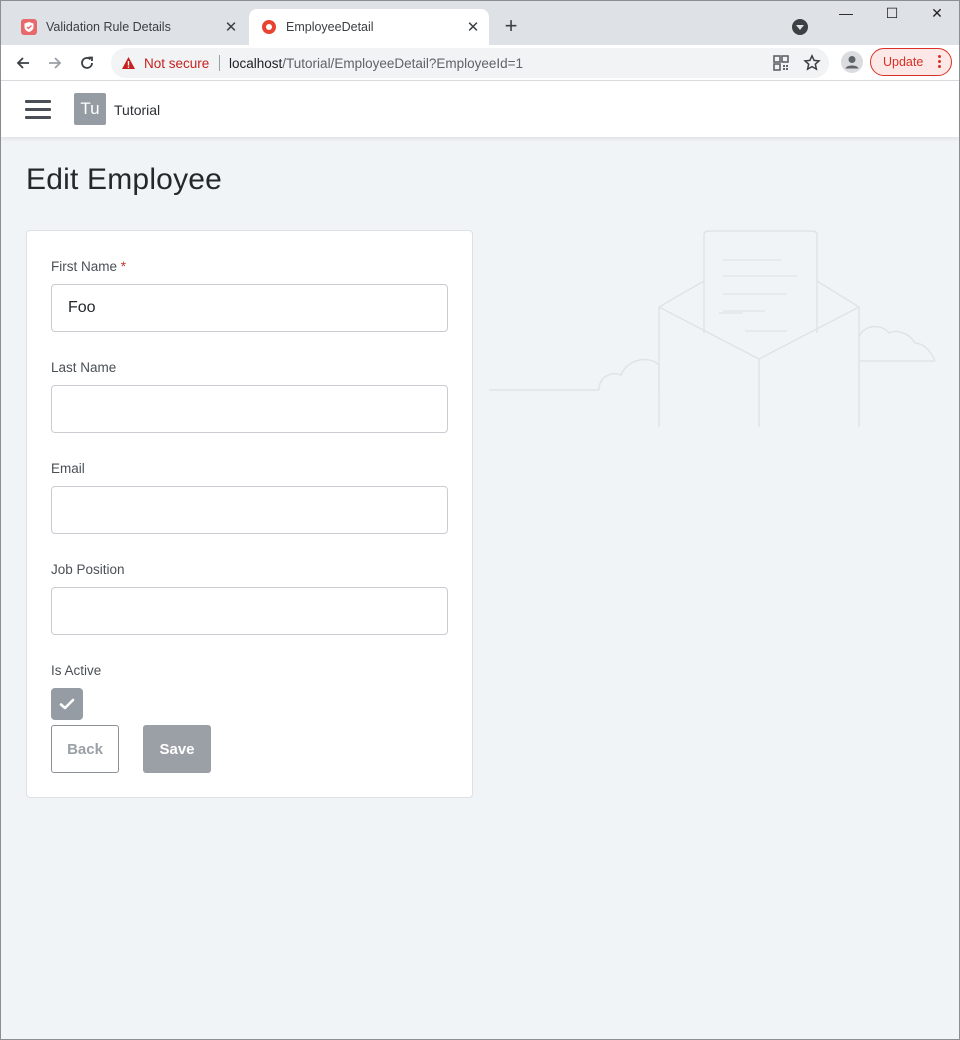 Image resolution: width=960 pixels, height=1040 pixels. Describe the element at coordinates (511, 27) in the screenshot. I see `new-tab-plus-icon: +` at that location.